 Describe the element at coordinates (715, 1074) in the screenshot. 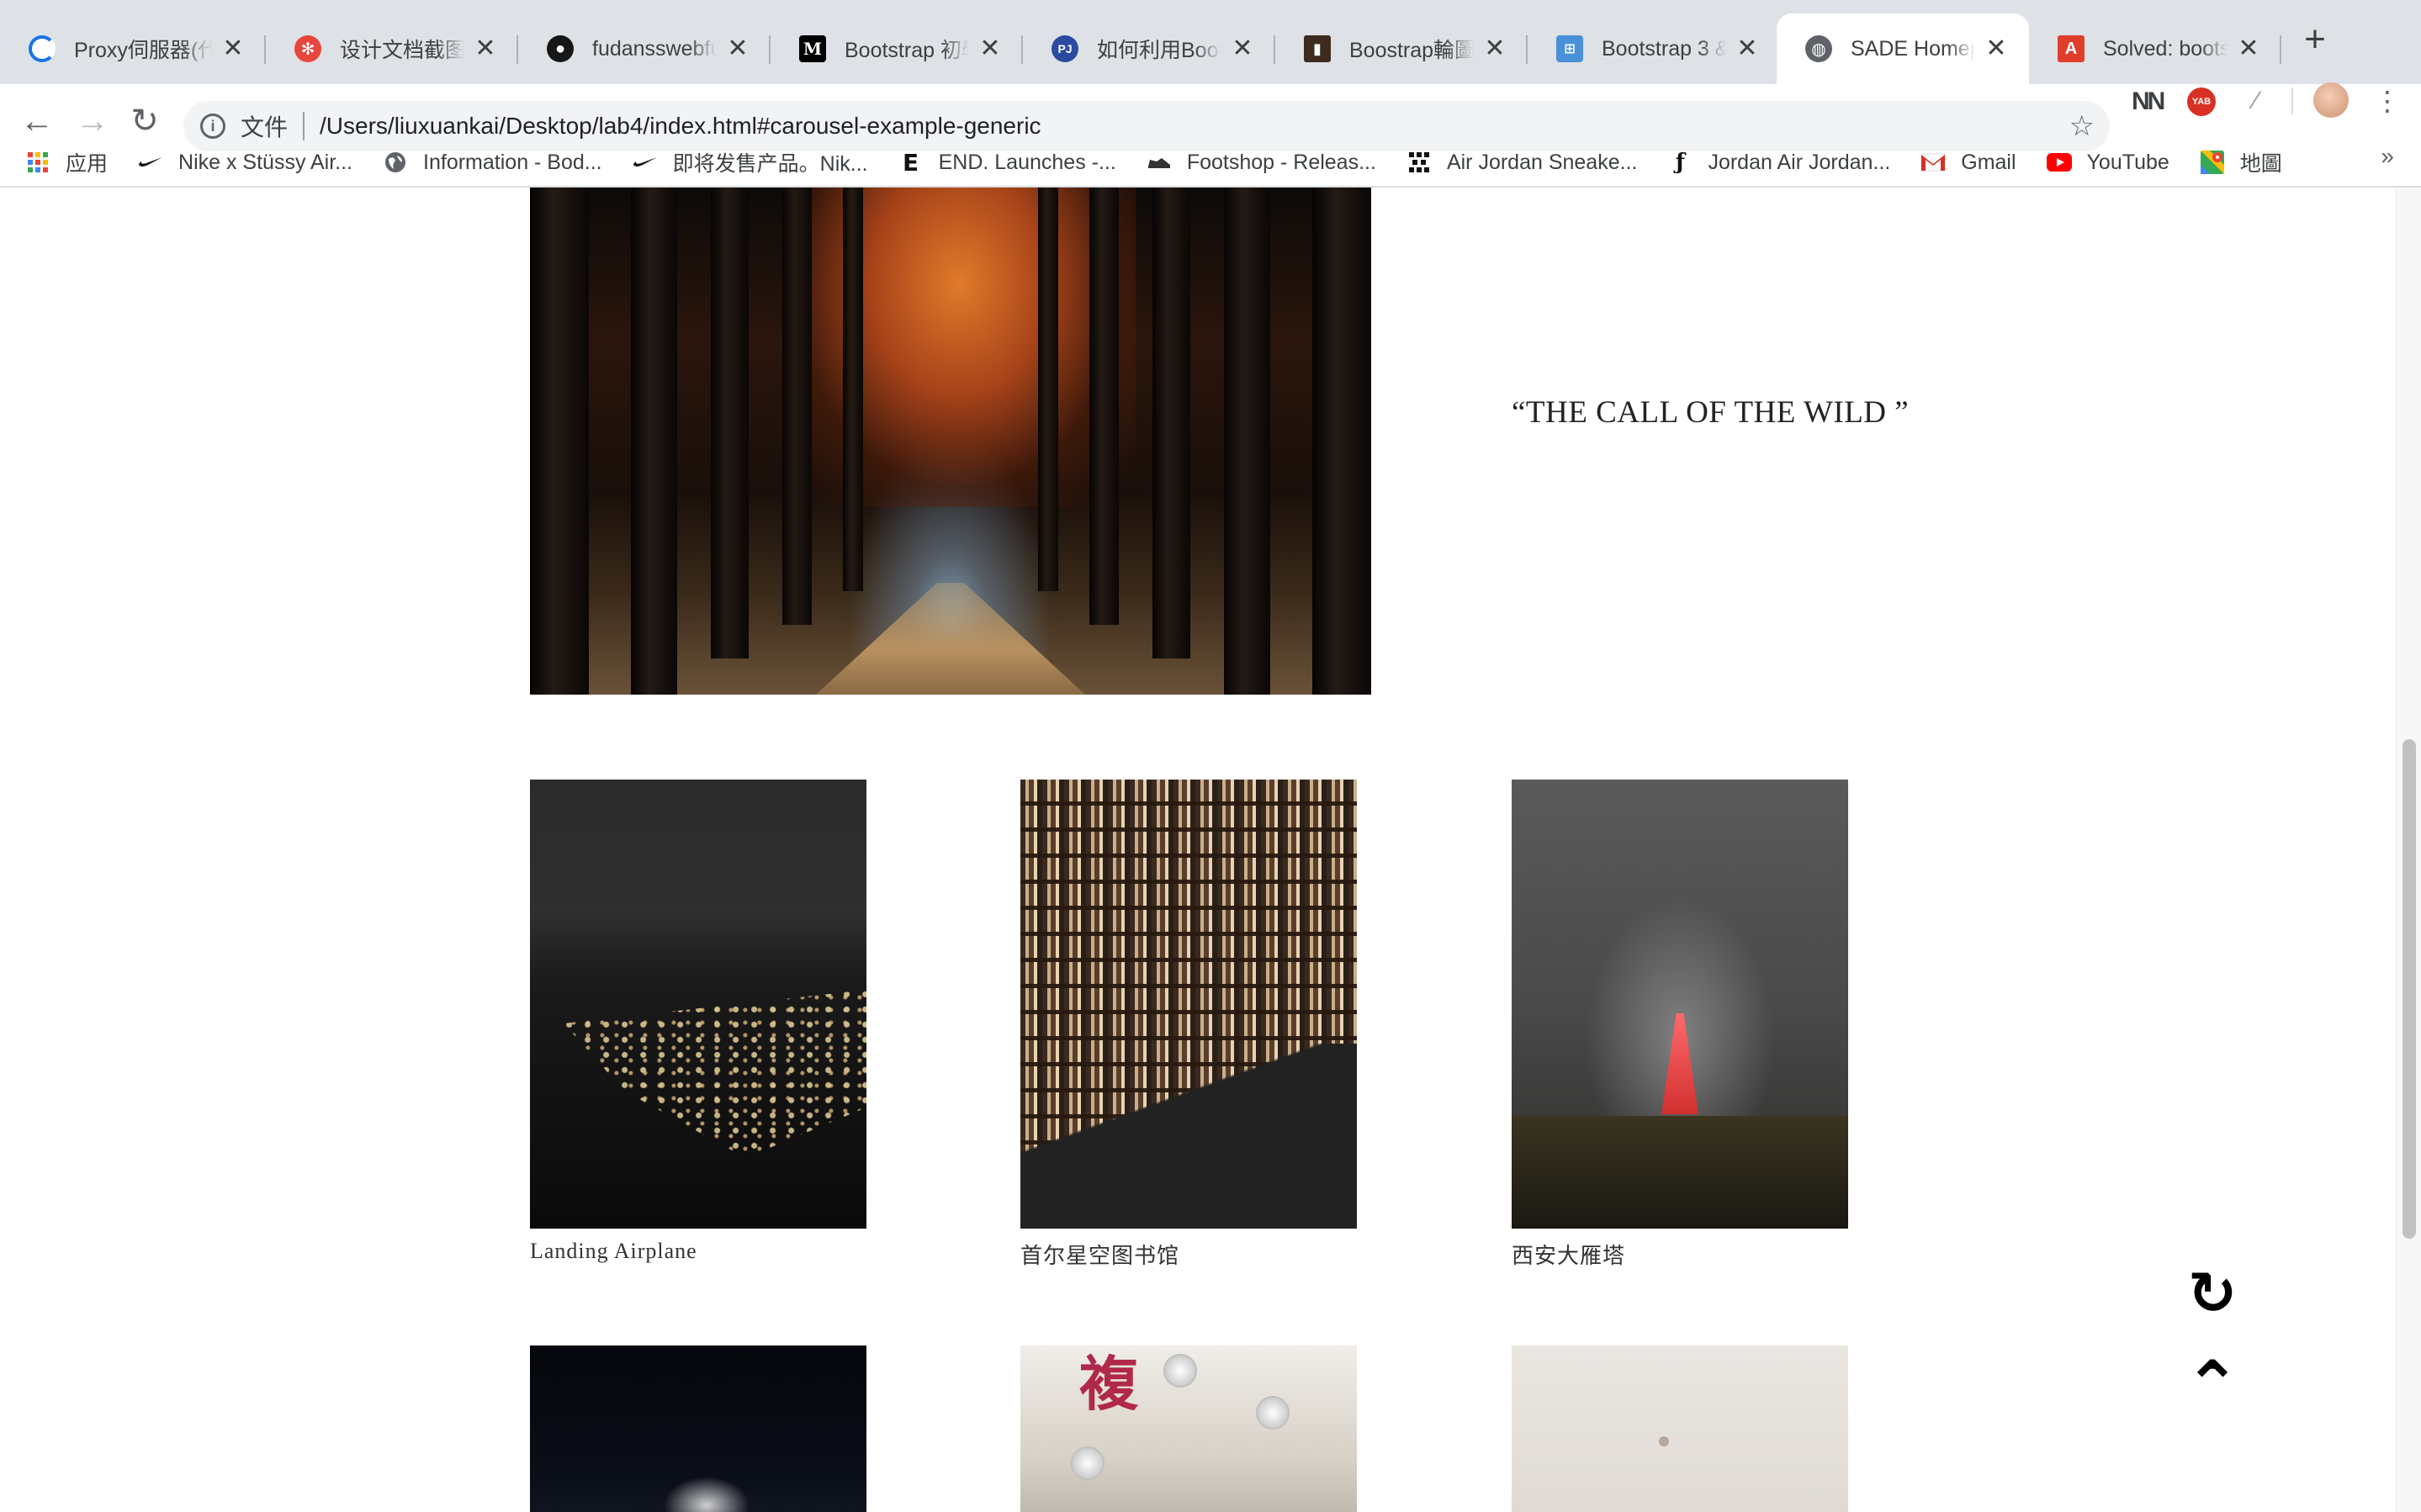

I see `city-lights` at that location.